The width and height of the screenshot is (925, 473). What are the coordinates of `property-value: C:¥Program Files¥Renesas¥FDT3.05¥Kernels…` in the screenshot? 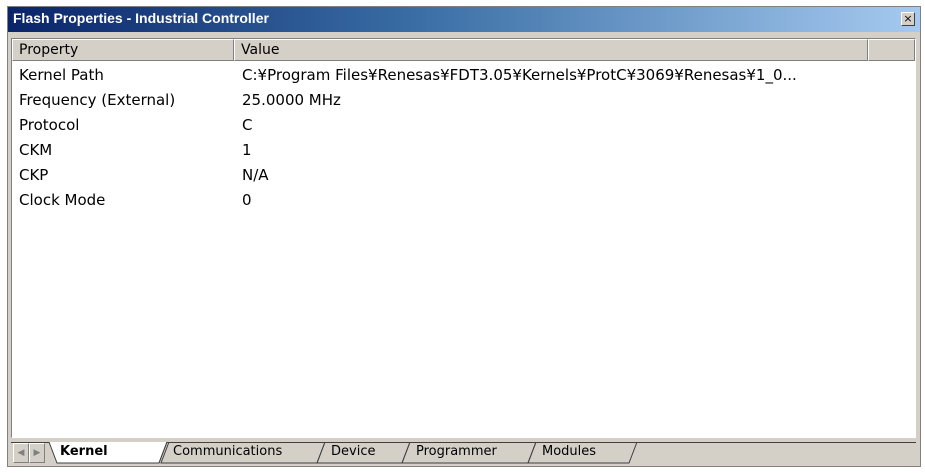 It's located at (519, 75).